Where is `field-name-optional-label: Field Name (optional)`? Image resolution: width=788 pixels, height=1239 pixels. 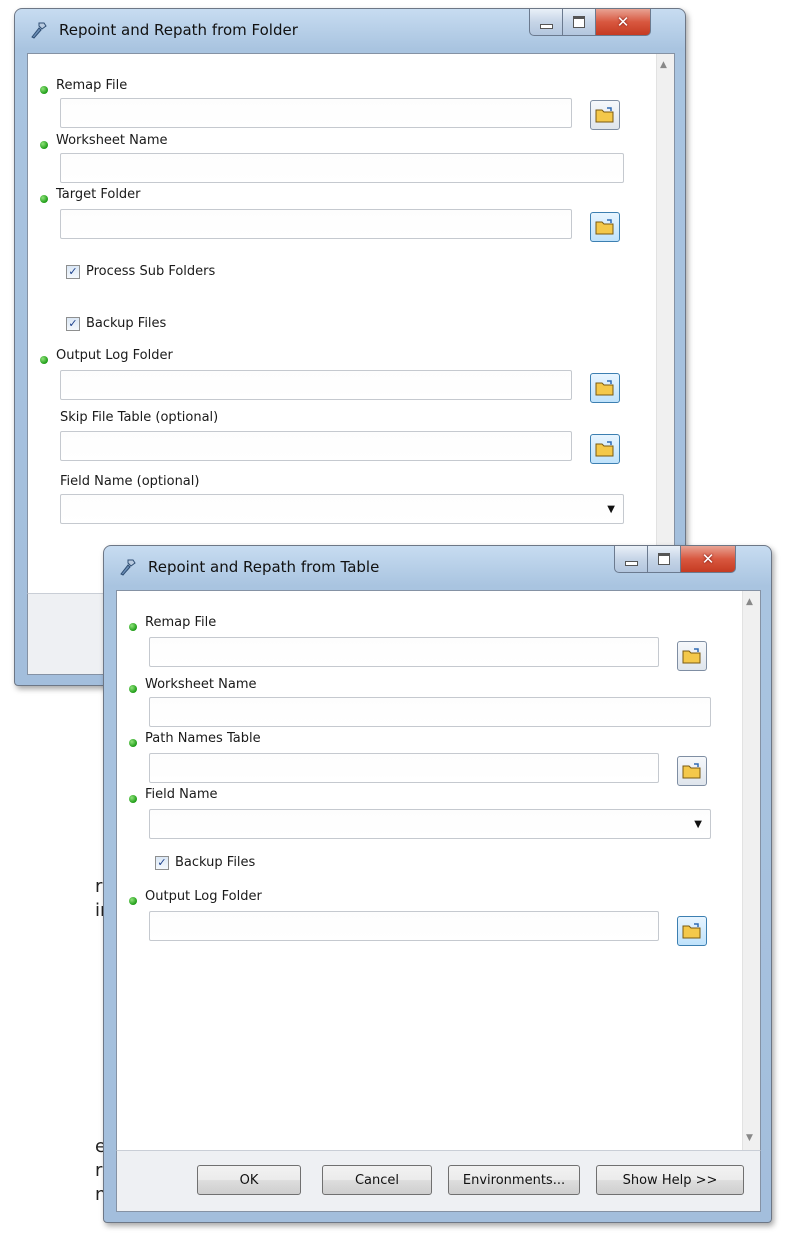 field-name-optional-label: Field Name (optional) is located at coordinates (130, 481).